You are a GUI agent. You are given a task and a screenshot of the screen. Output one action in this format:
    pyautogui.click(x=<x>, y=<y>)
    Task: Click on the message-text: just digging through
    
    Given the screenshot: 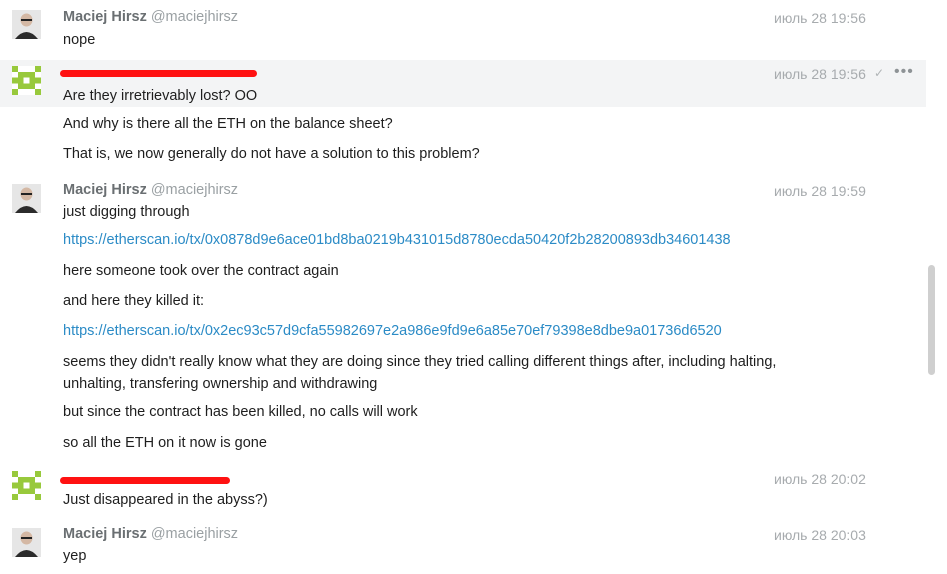 What is the action you would take?
    pyautogui.click(x=126, y=212)
    